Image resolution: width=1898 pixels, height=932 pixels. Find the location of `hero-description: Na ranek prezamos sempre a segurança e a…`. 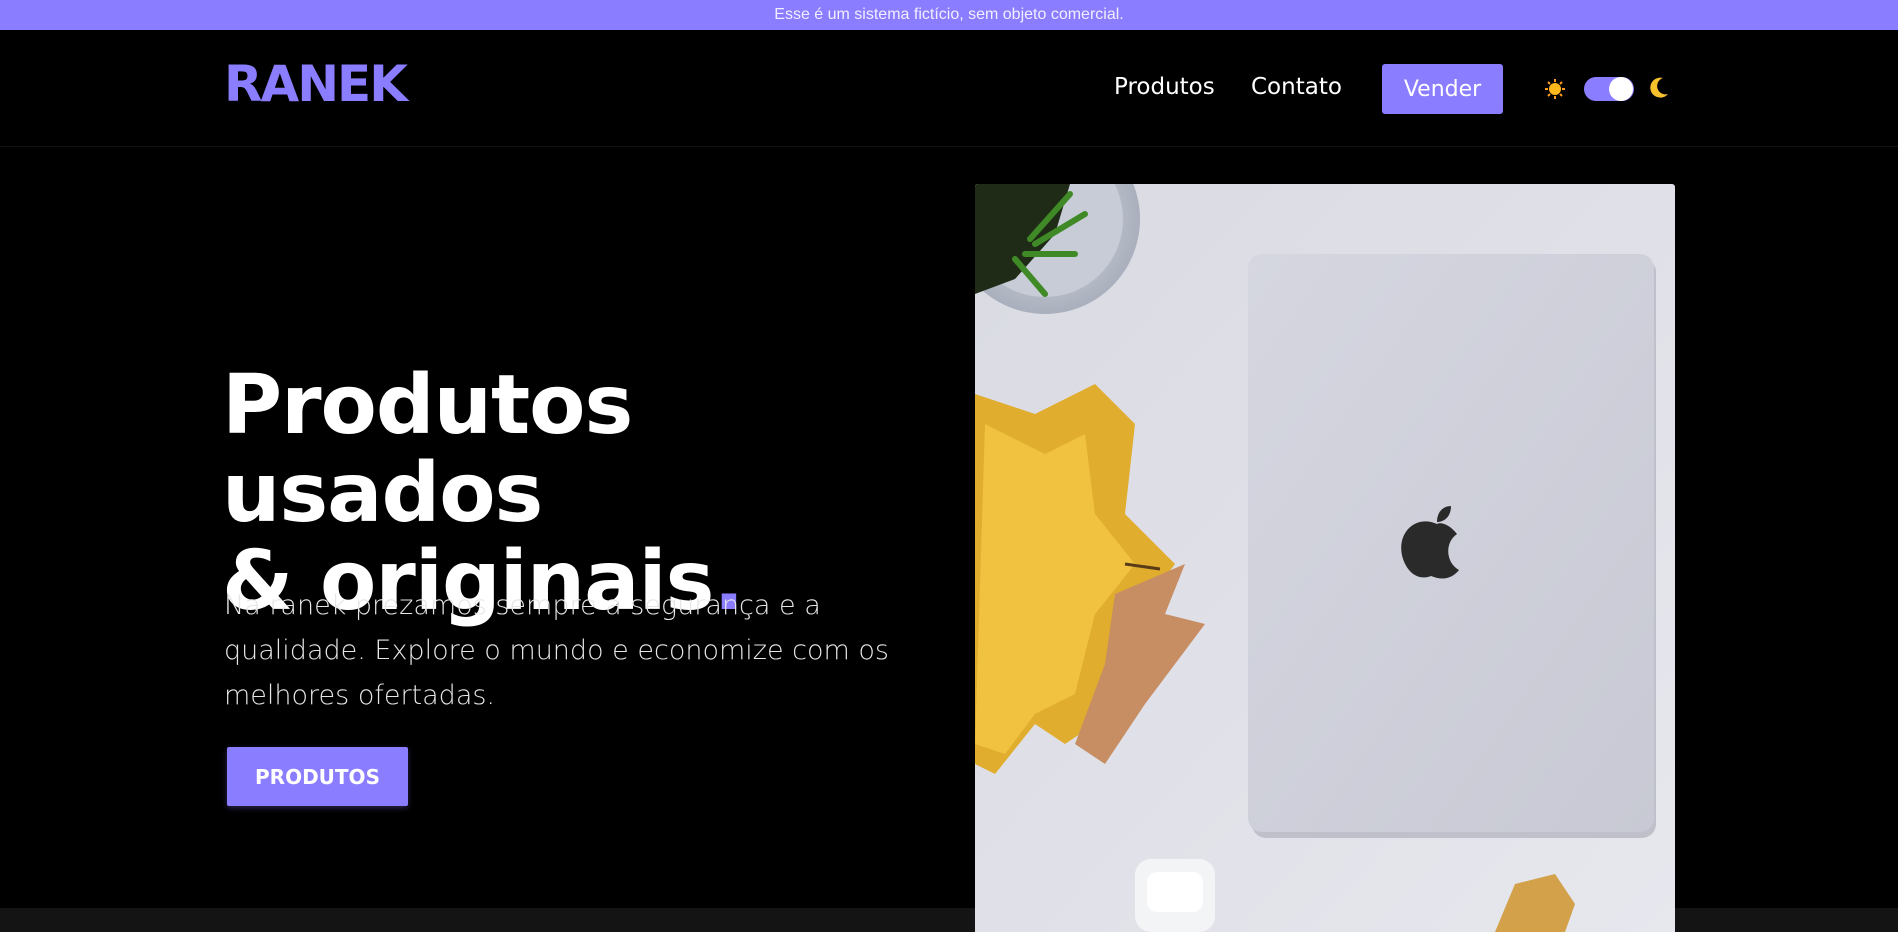

hero-description: Na ranek prezamos sempre a segurança e a… is located at coordinates (556, 650).